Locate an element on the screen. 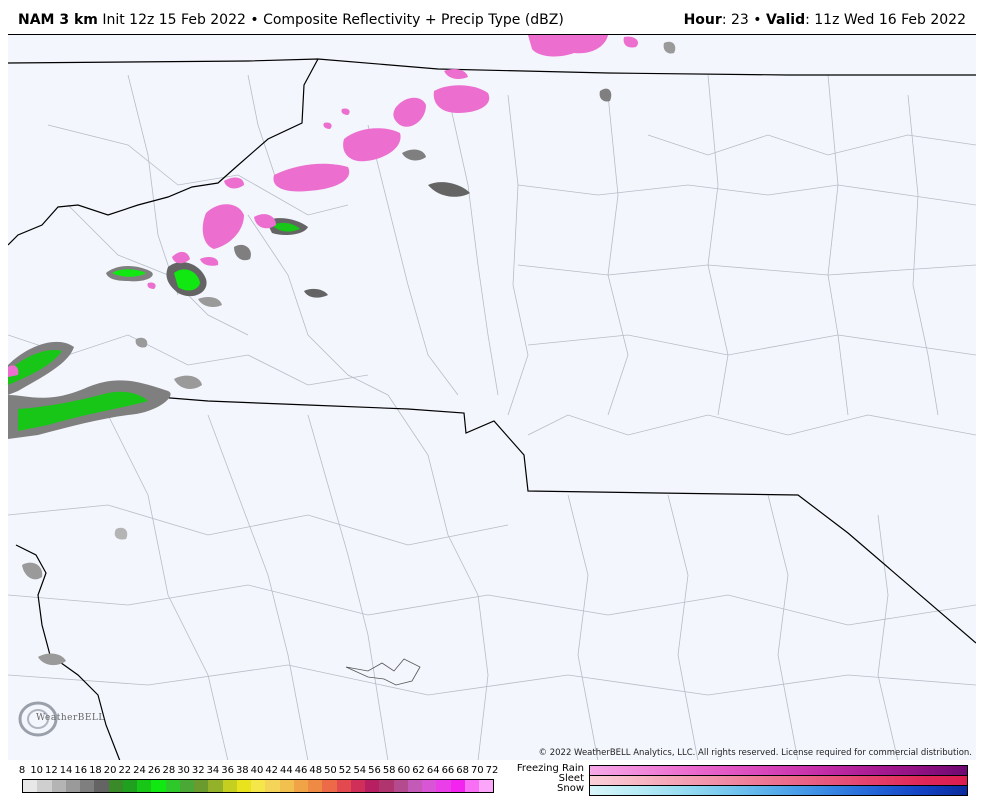 This screenshot has width=984, height=808. weatherbell-logo: WeatherBELL is located at coordinates (59, 721).